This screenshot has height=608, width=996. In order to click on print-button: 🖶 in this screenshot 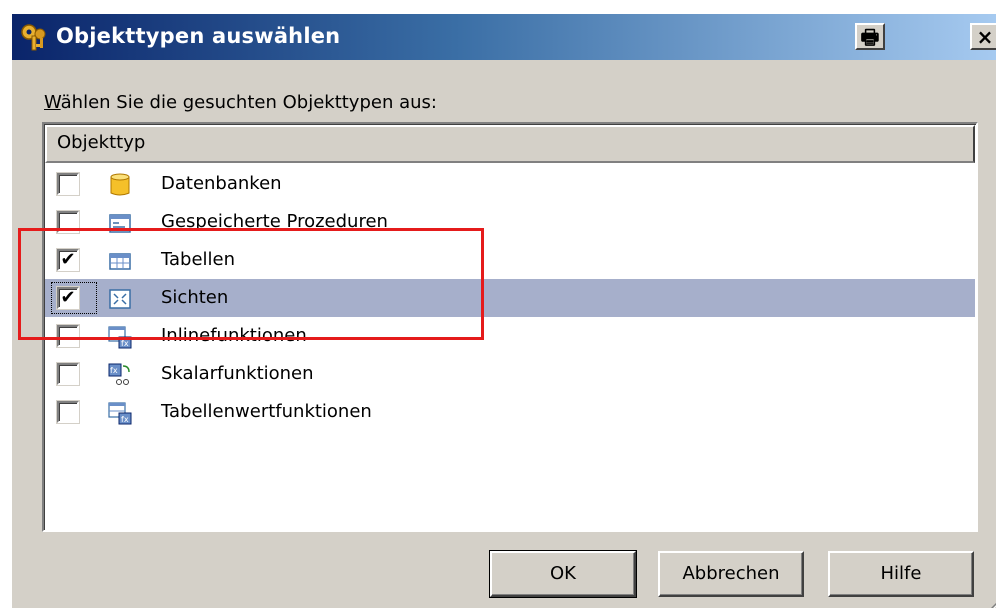, I will do `click(870, 36)`.